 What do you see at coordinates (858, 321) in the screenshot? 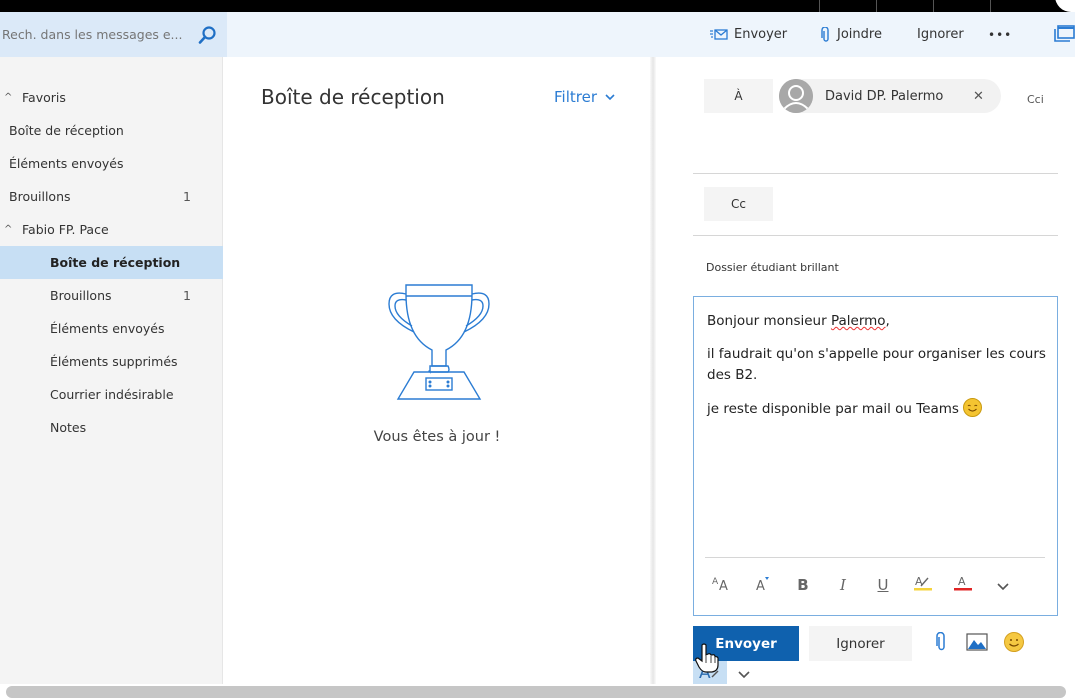
I see `misspelled-word: Palermo` at bounding box center [858, 321].